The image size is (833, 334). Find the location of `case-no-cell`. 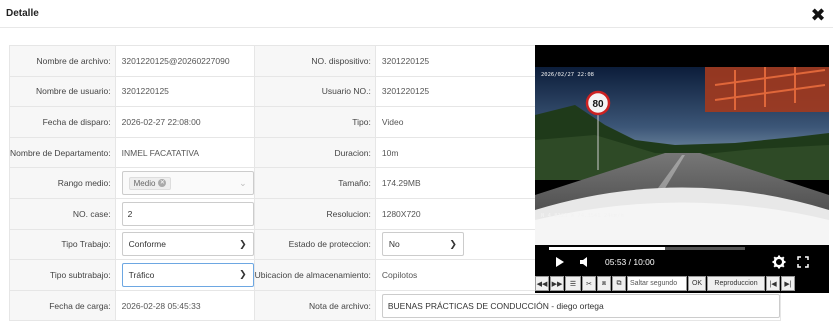

case-no-cell is located at coordinates (184, 213).